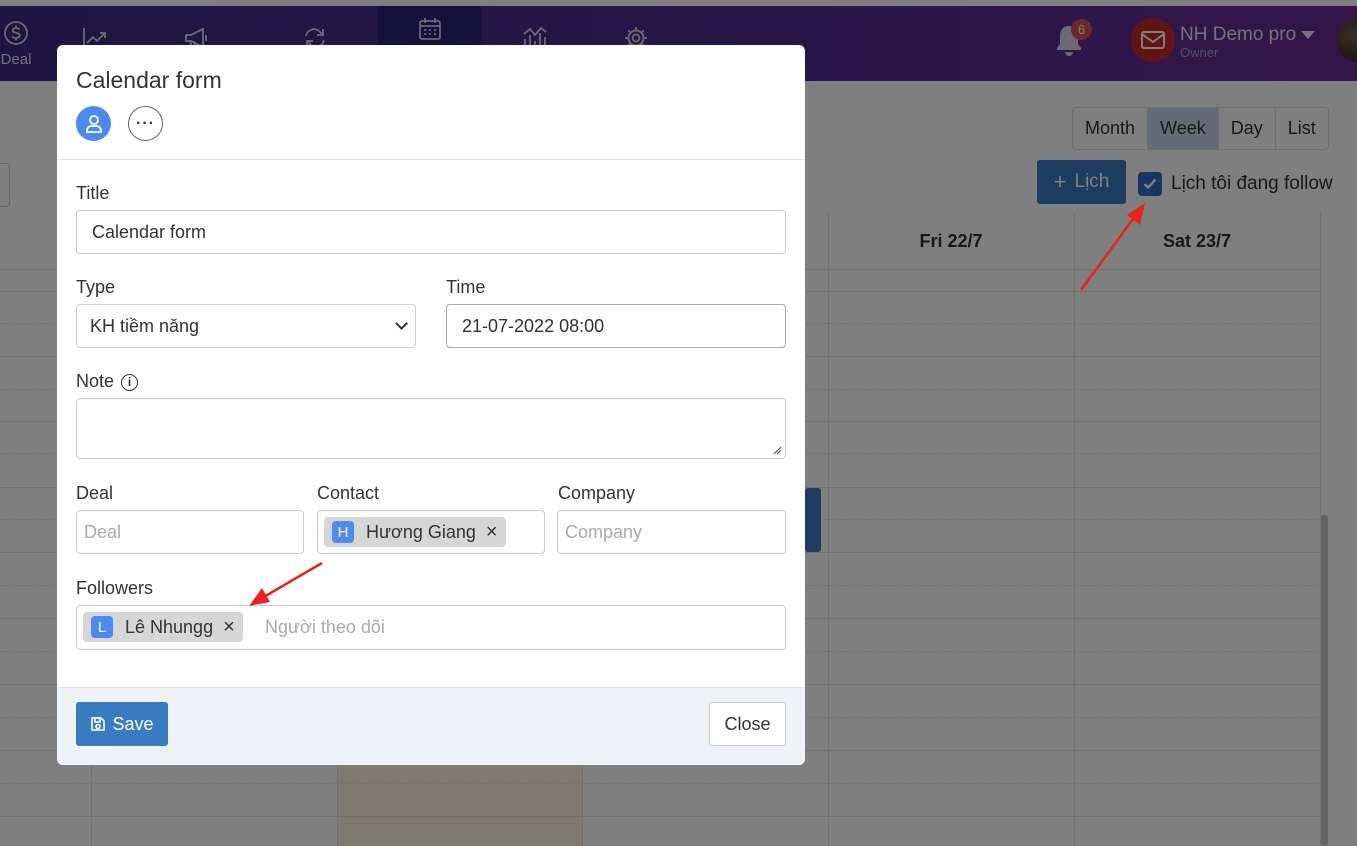 This screenshot has height=846, width=1357. Describe the element at coordinates (777, 450) in the screenshot. I see `resize-handle-icon` at that location.